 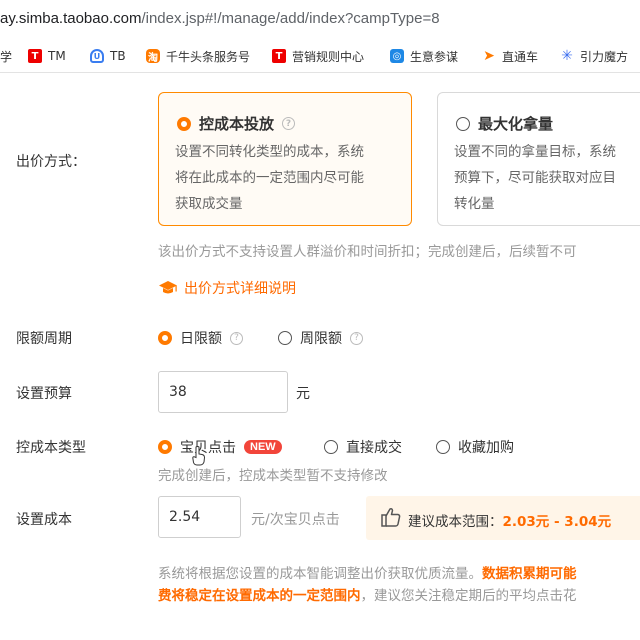 What do you see at coordinates (269, 178) in the screenshot?
I see `bid-option-desc: 设置不同转化类型的成本，系统 将在此成本的一定范围内尽可能 获取成交量` at bounding box center [269, 178].